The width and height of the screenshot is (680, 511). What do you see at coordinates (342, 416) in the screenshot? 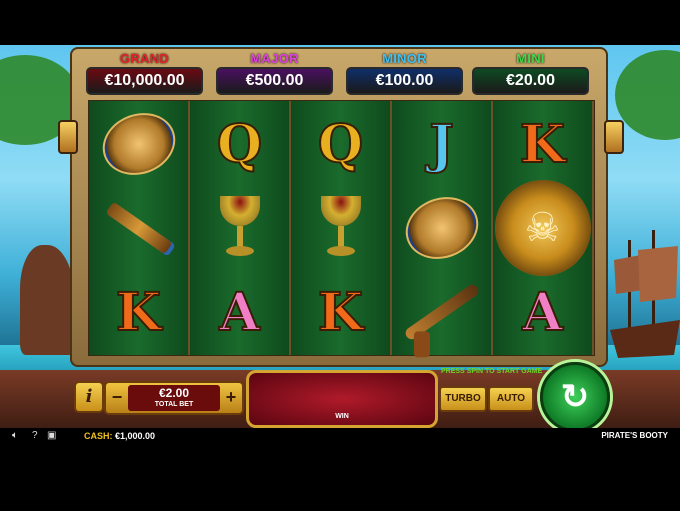
I see `win-label: WIN` at bounding box center [342, 416].